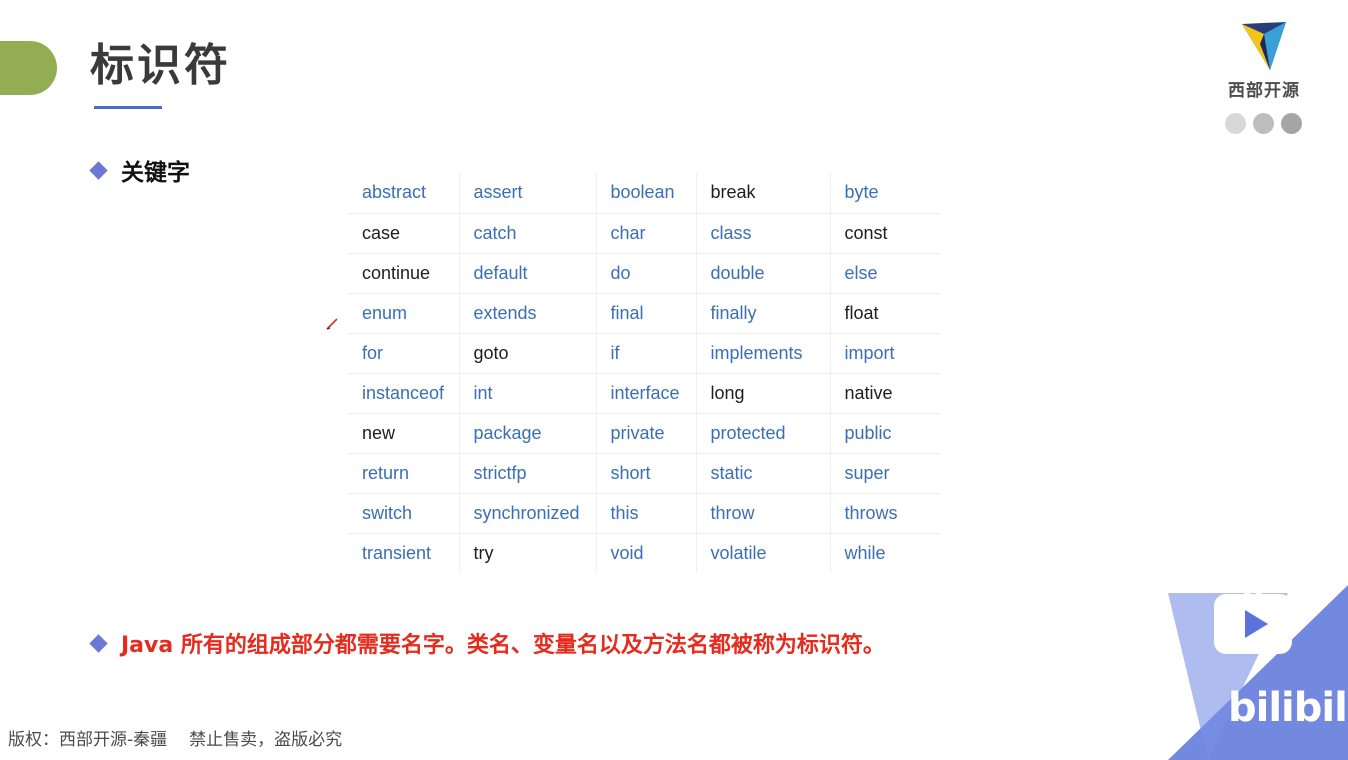 The width and height of the screenshot is (1348, 760). I want to click on keyword-cell: super, so click(885, 473).